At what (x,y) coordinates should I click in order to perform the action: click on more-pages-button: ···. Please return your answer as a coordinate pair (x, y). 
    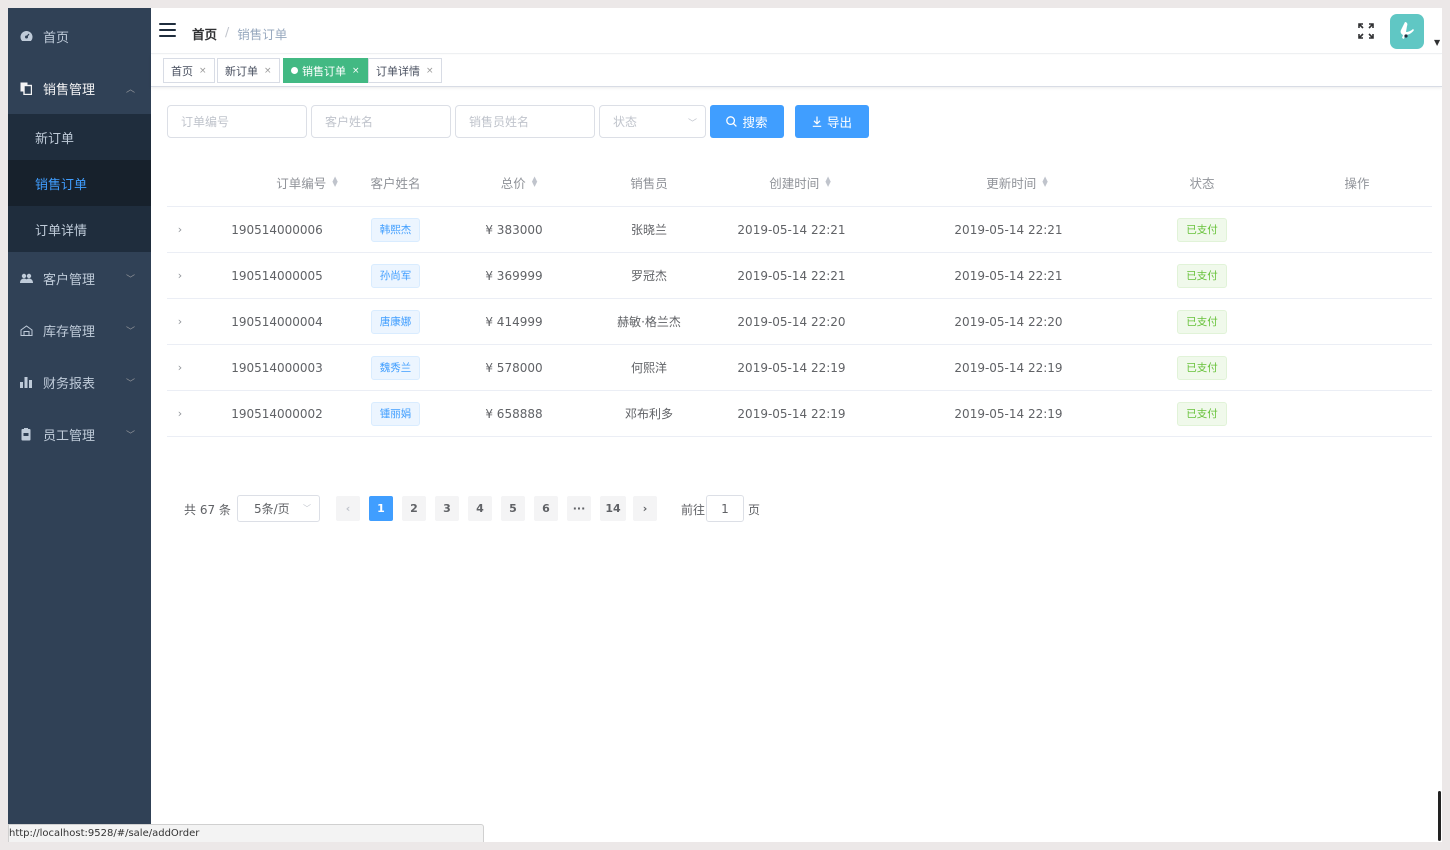
    Looking at the image, I should click on (579, 508).